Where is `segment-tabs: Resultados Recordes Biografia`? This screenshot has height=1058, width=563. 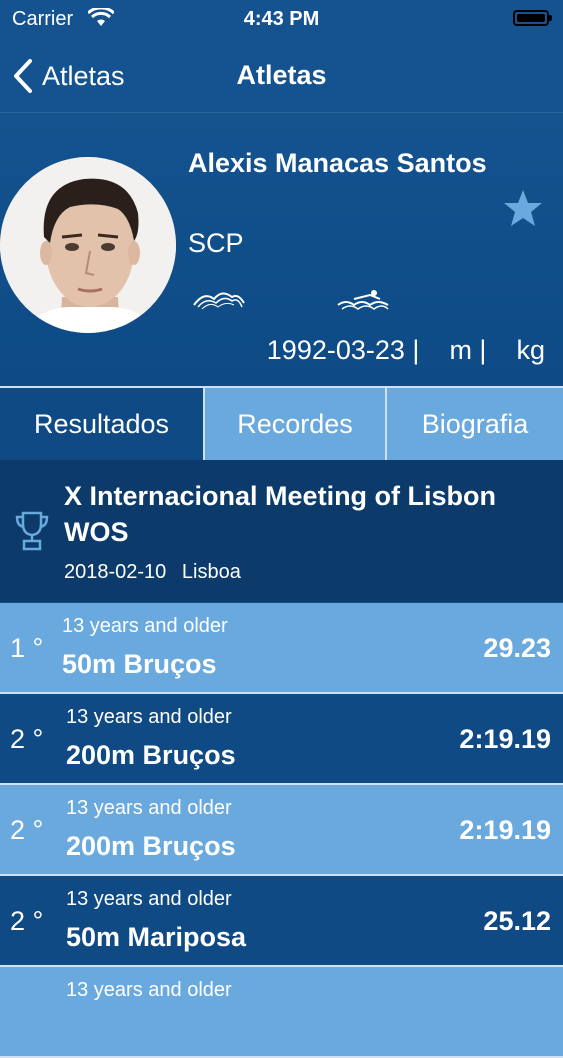
segment-tabs: Resultados Recordes Biografia is located at coordinates (281, 423).